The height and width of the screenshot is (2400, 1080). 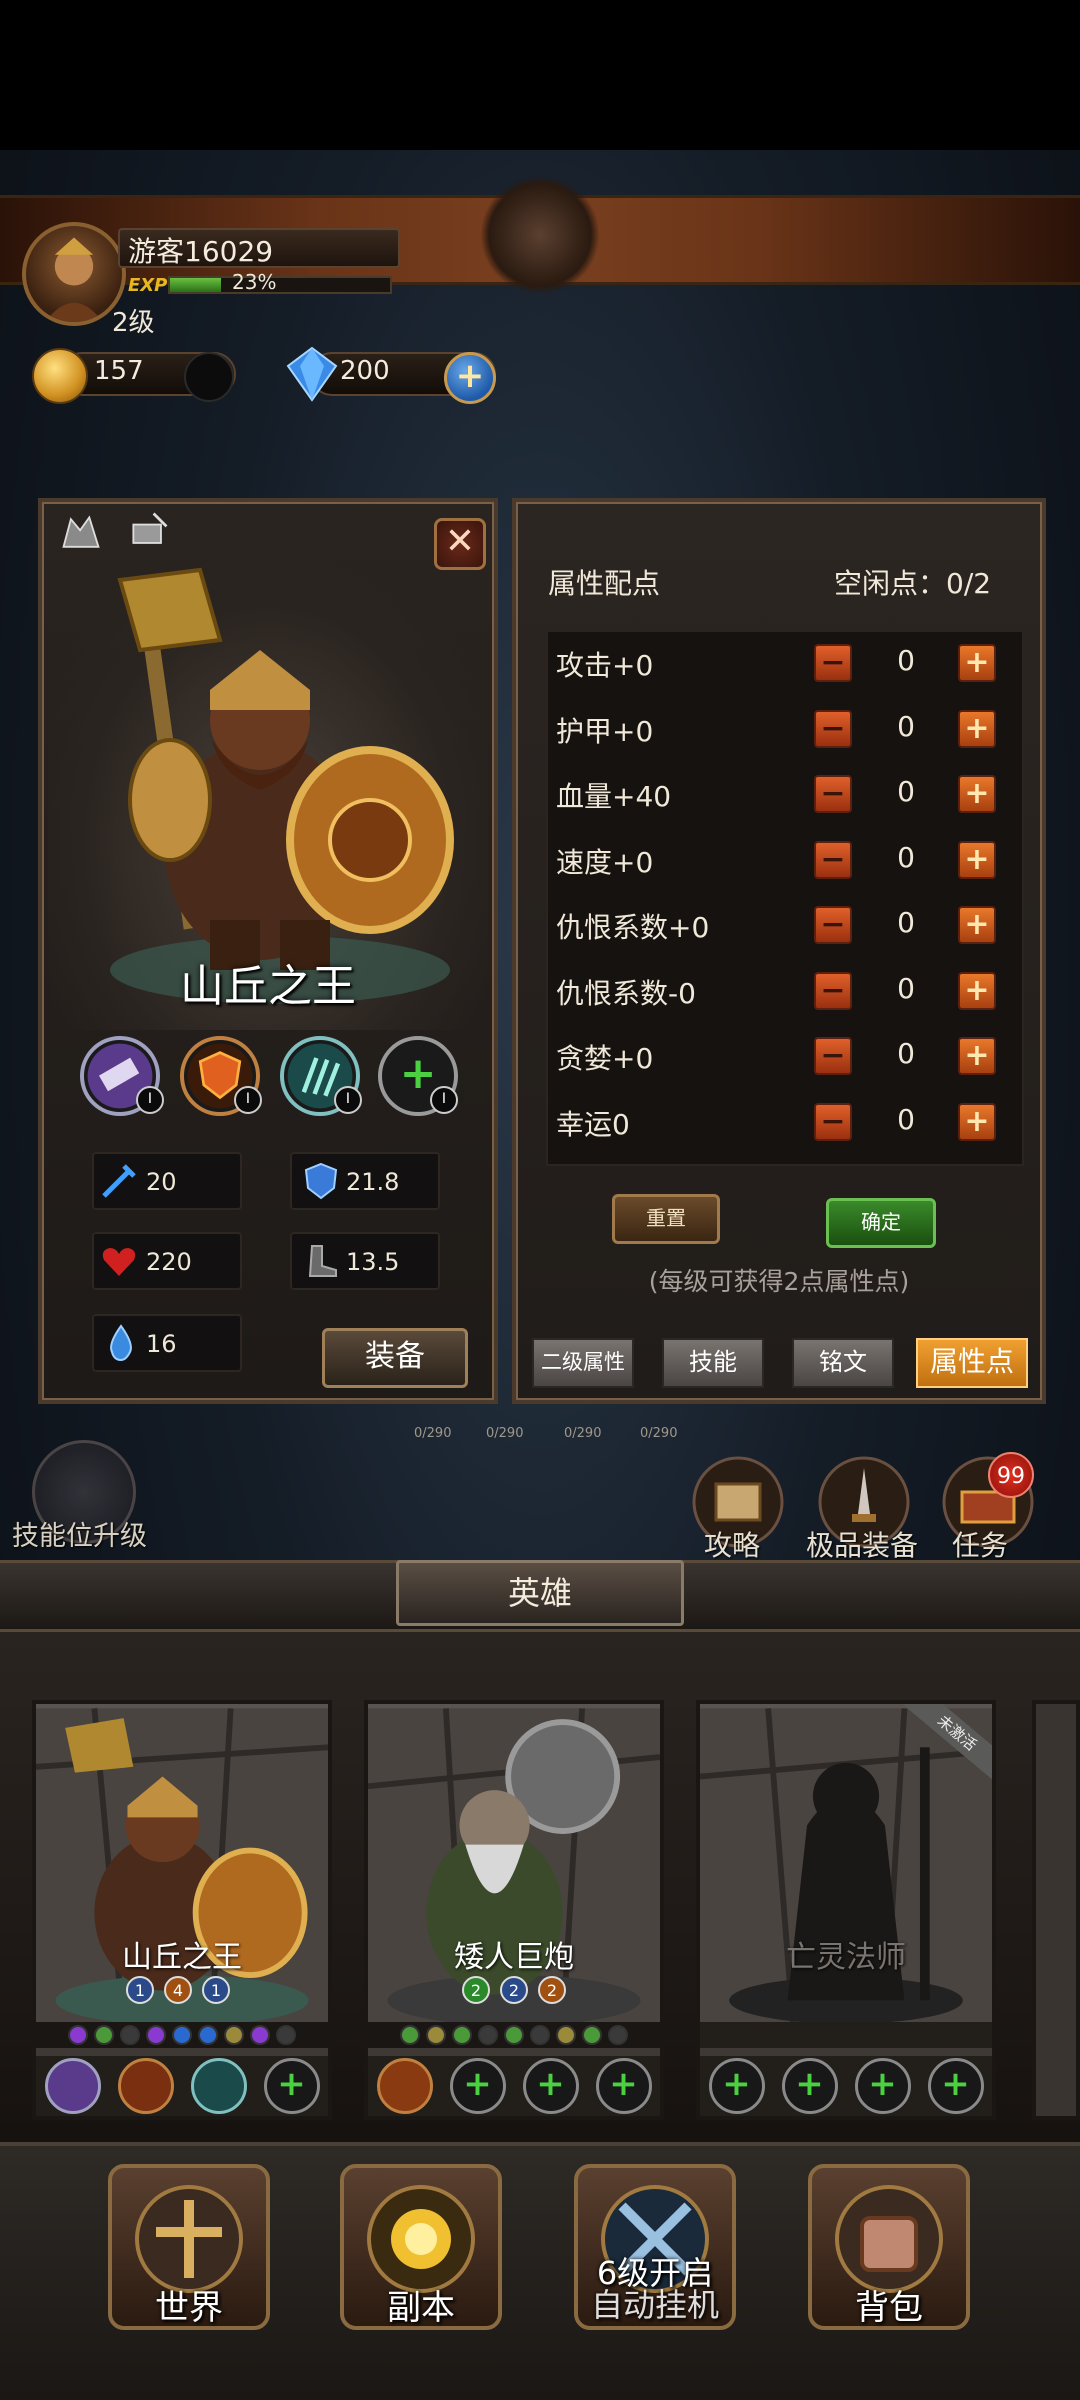 I want to click on tab-skills: 技能, so click(x=713, y=1363).